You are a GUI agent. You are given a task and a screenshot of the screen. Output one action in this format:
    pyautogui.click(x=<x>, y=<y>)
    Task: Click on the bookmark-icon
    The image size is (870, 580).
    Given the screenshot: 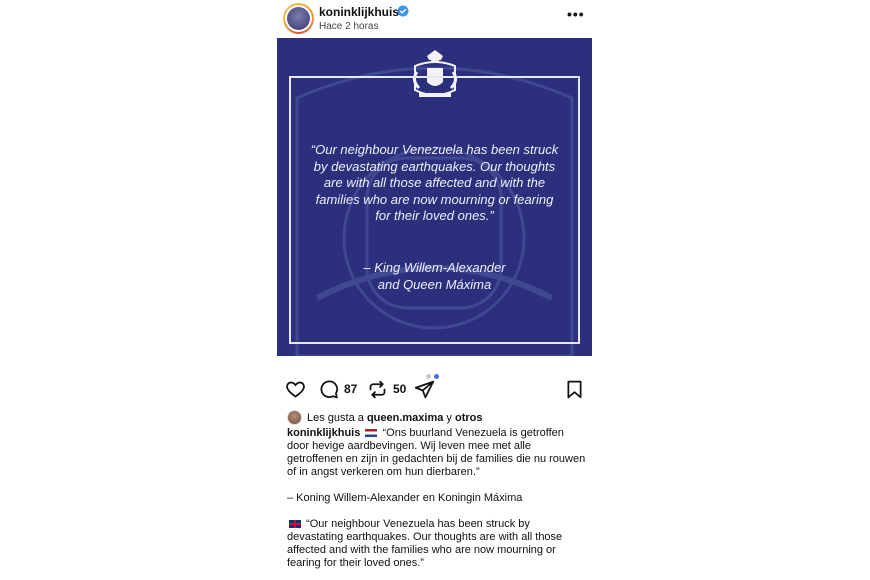 What is the action you would take?
    pyautogui.click(x=574, y=389)
    